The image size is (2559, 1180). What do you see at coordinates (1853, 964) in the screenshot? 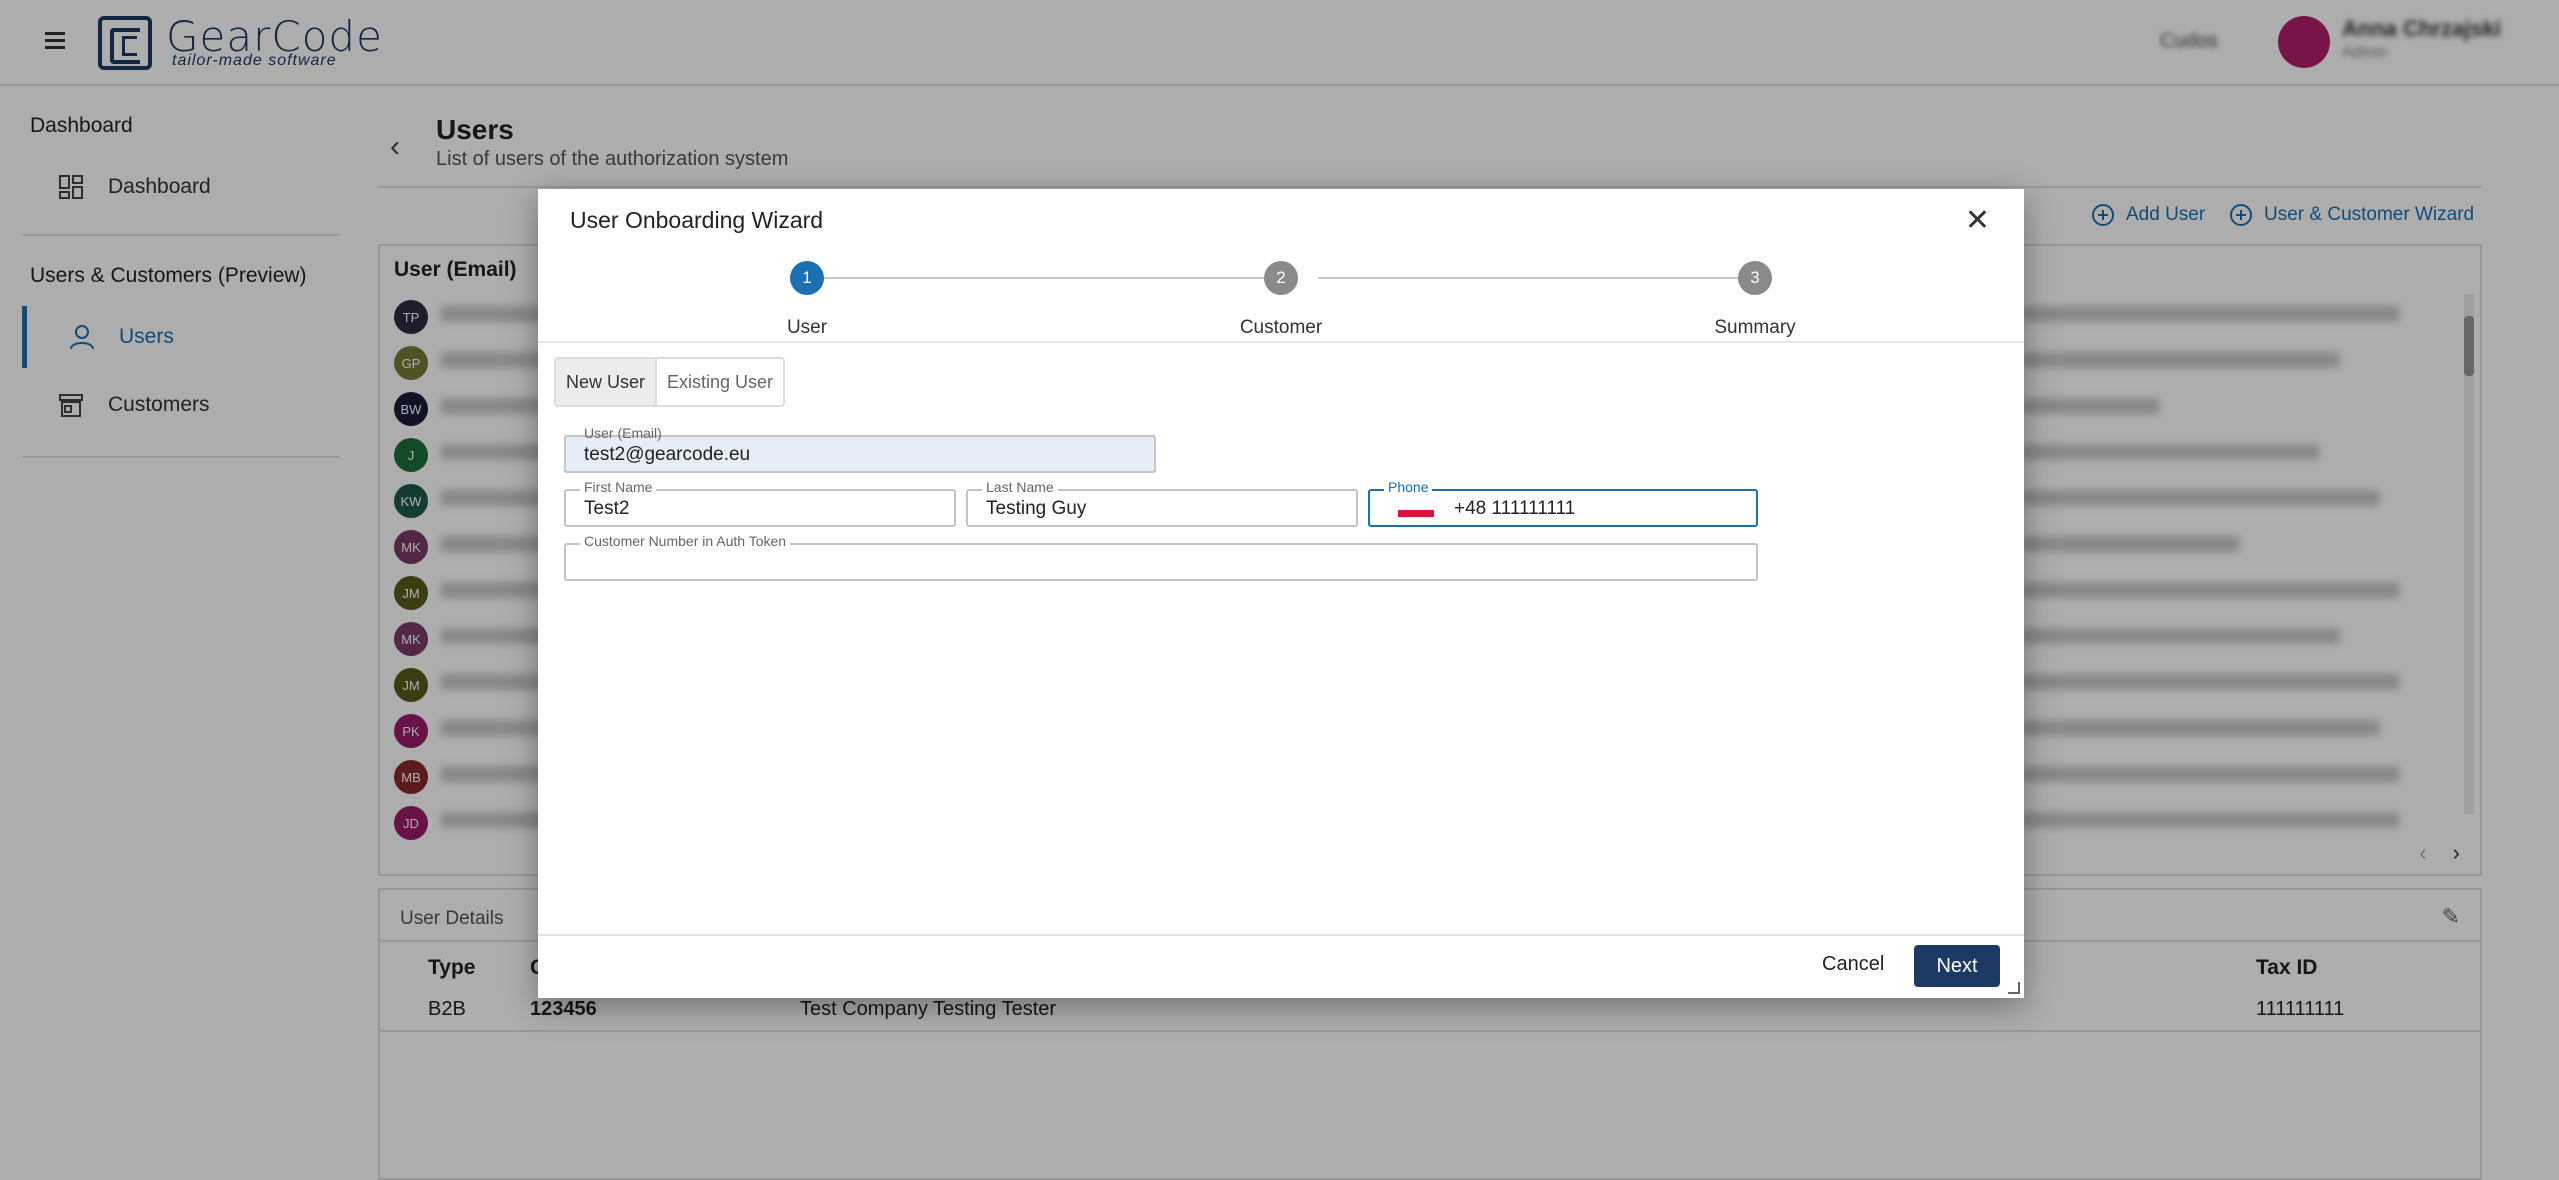
I see `cancel-button: Cancel` at bounding box center [1853, 964].